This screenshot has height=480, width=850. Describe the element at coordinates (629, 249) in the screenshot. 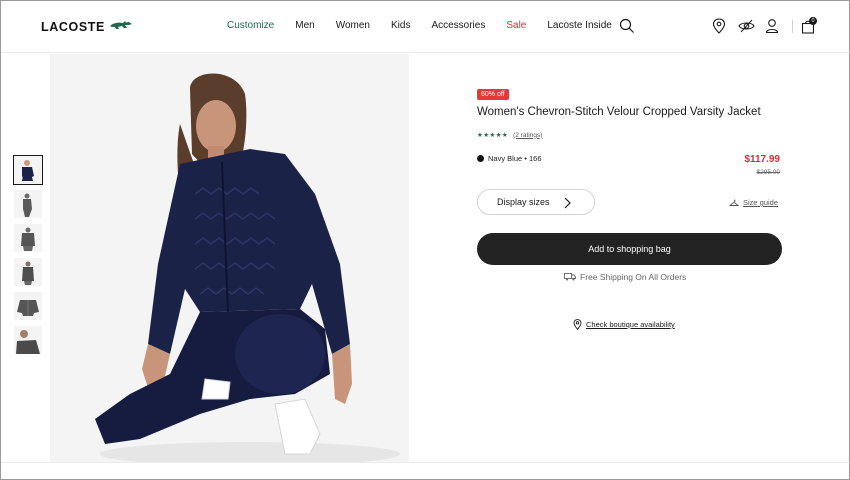

I see `add-to-bag-button: Add to shopping bag` at that location.